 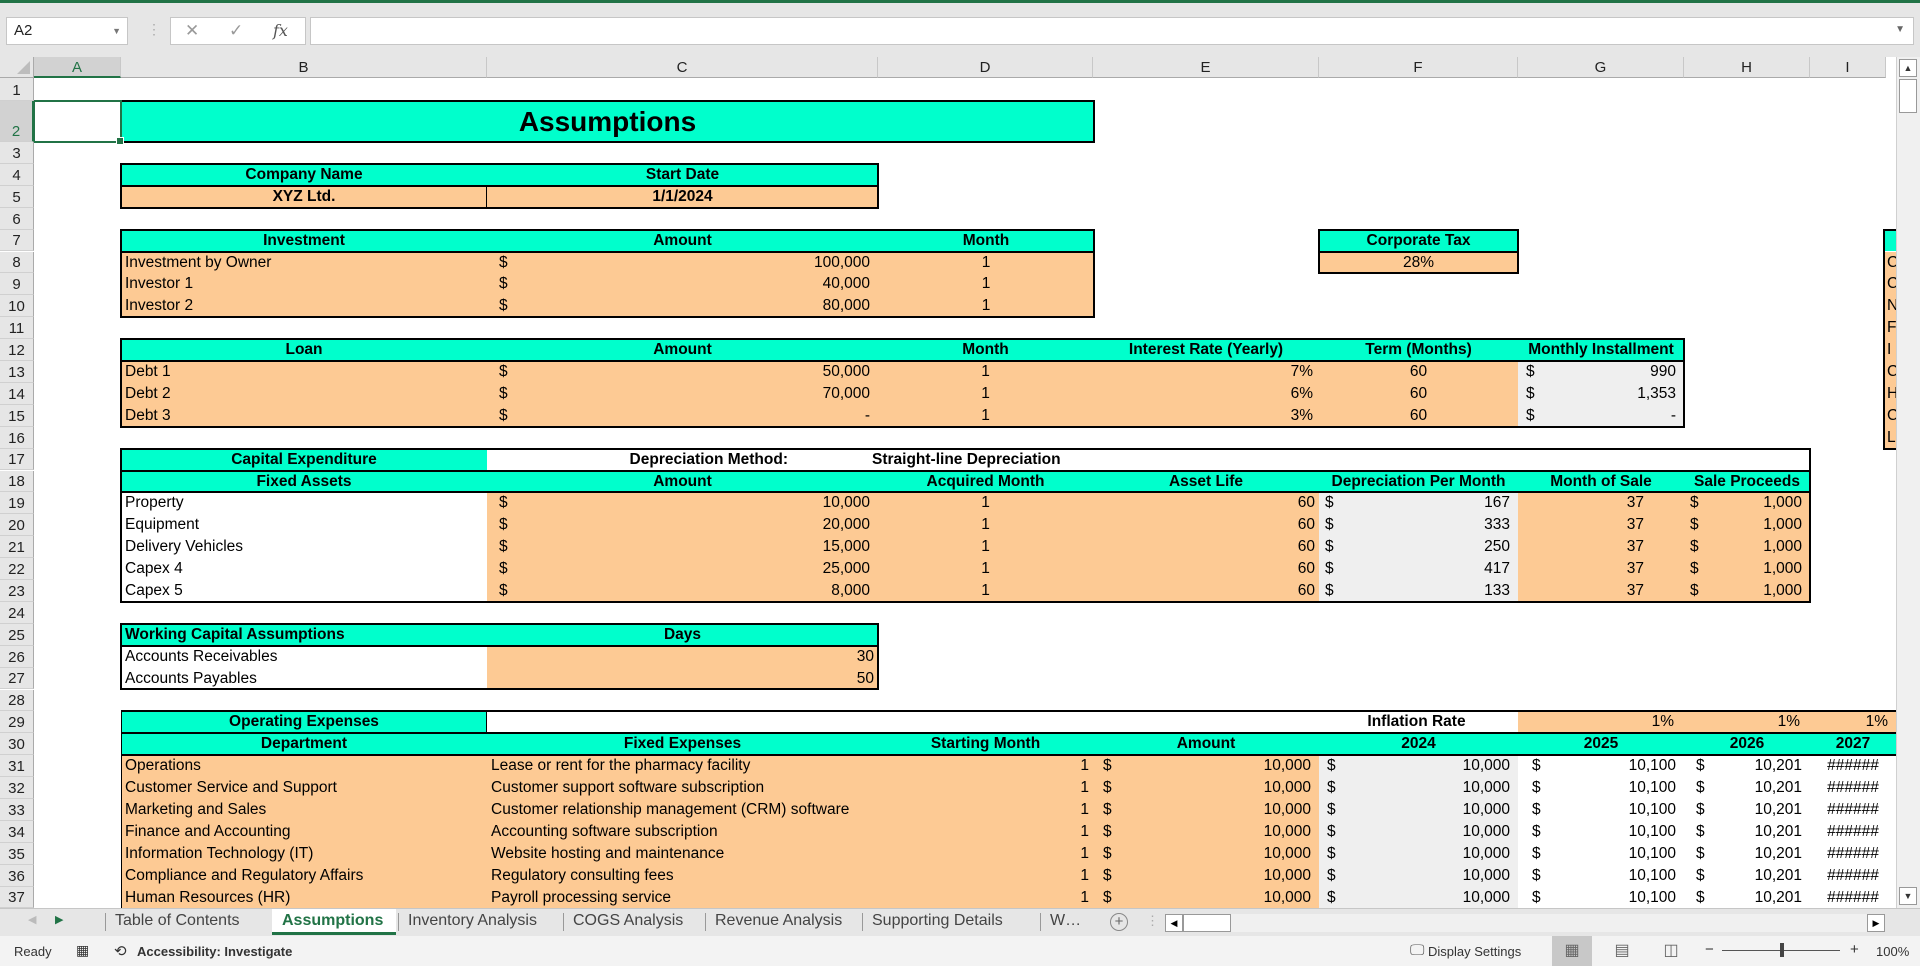 What do you see at coordinates (17, 569) in the screenshot?
I see `row-header-22: 22` at bounding box center [17, 569].